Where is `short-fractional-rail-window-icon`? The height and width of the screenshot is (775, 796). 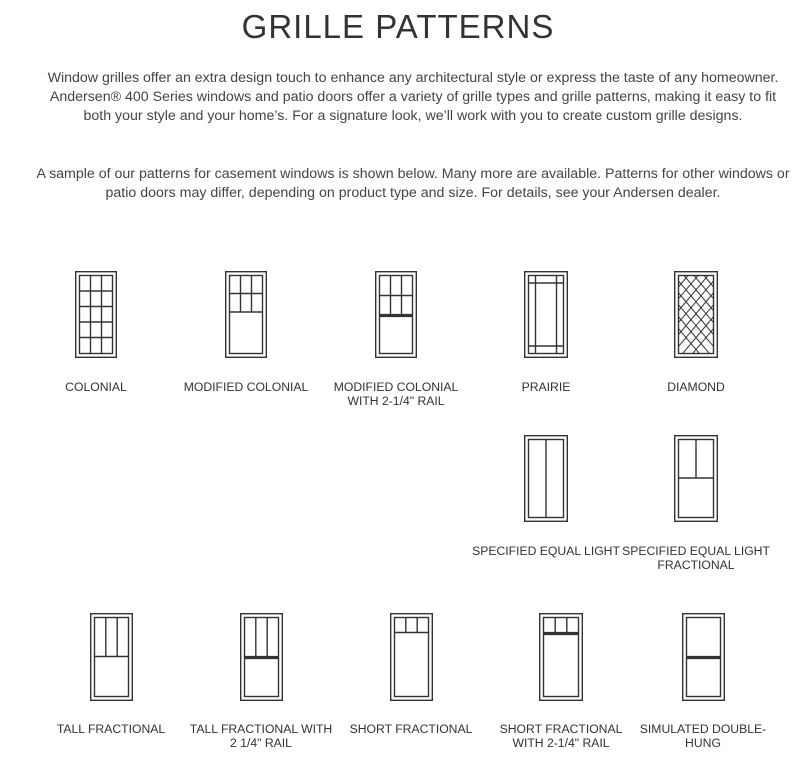 short-fractional-rail-window-icon is located at coordinates (560, 657).